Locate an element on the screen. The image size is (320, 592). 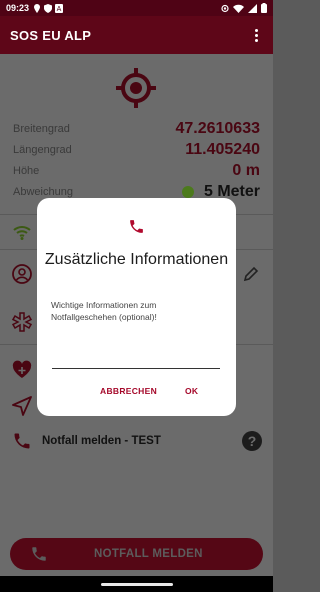
altitude-value: 0 m is located at coordinates (246, 170).